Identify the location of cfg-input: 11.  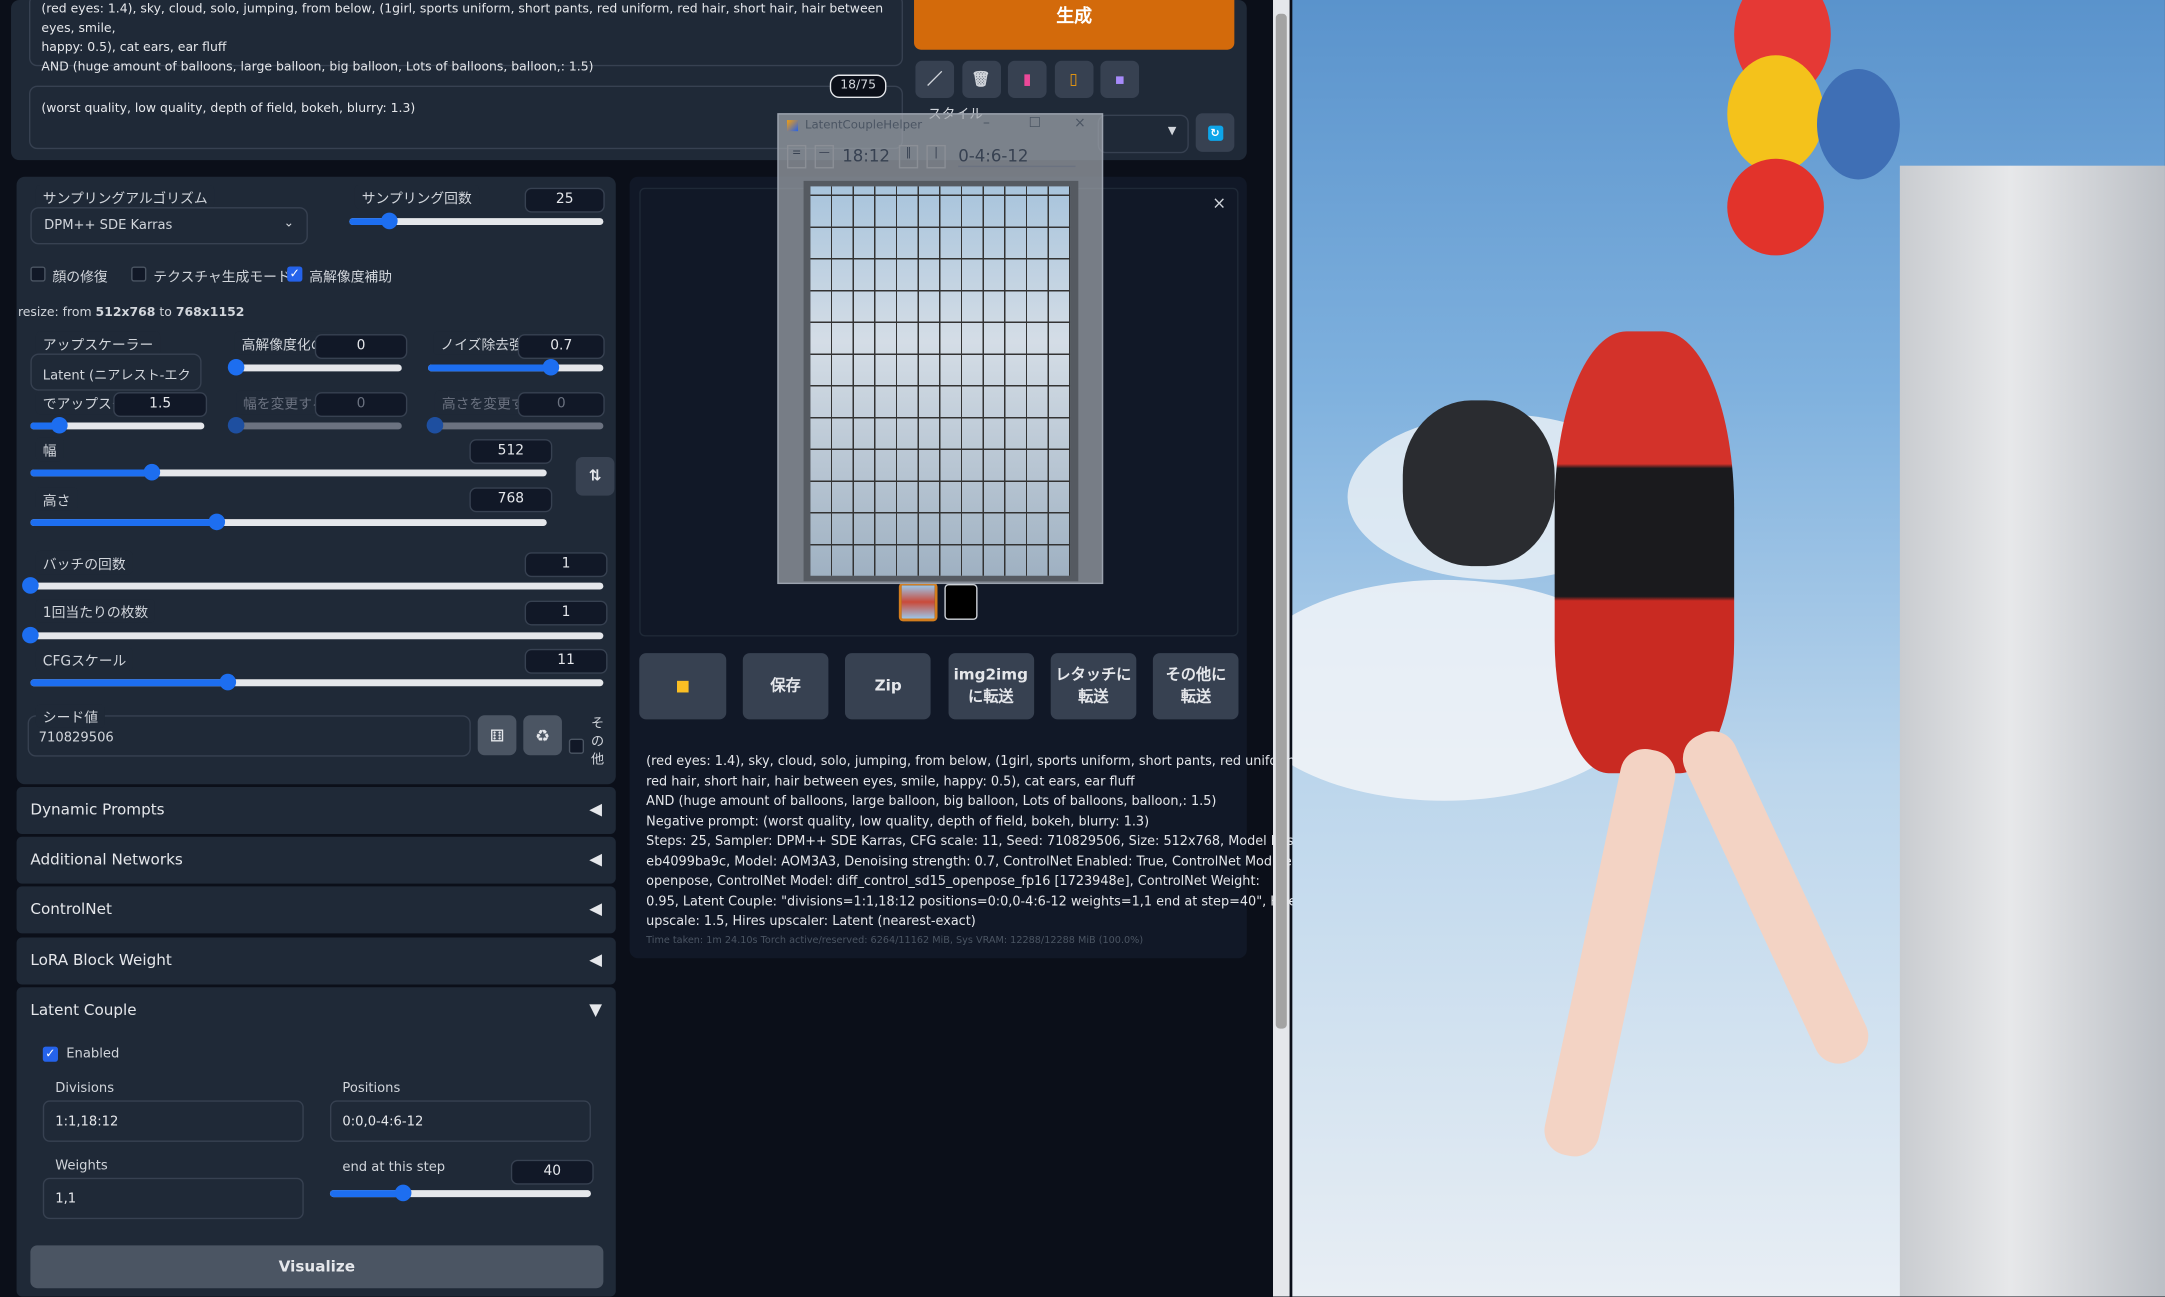
(566, 661).